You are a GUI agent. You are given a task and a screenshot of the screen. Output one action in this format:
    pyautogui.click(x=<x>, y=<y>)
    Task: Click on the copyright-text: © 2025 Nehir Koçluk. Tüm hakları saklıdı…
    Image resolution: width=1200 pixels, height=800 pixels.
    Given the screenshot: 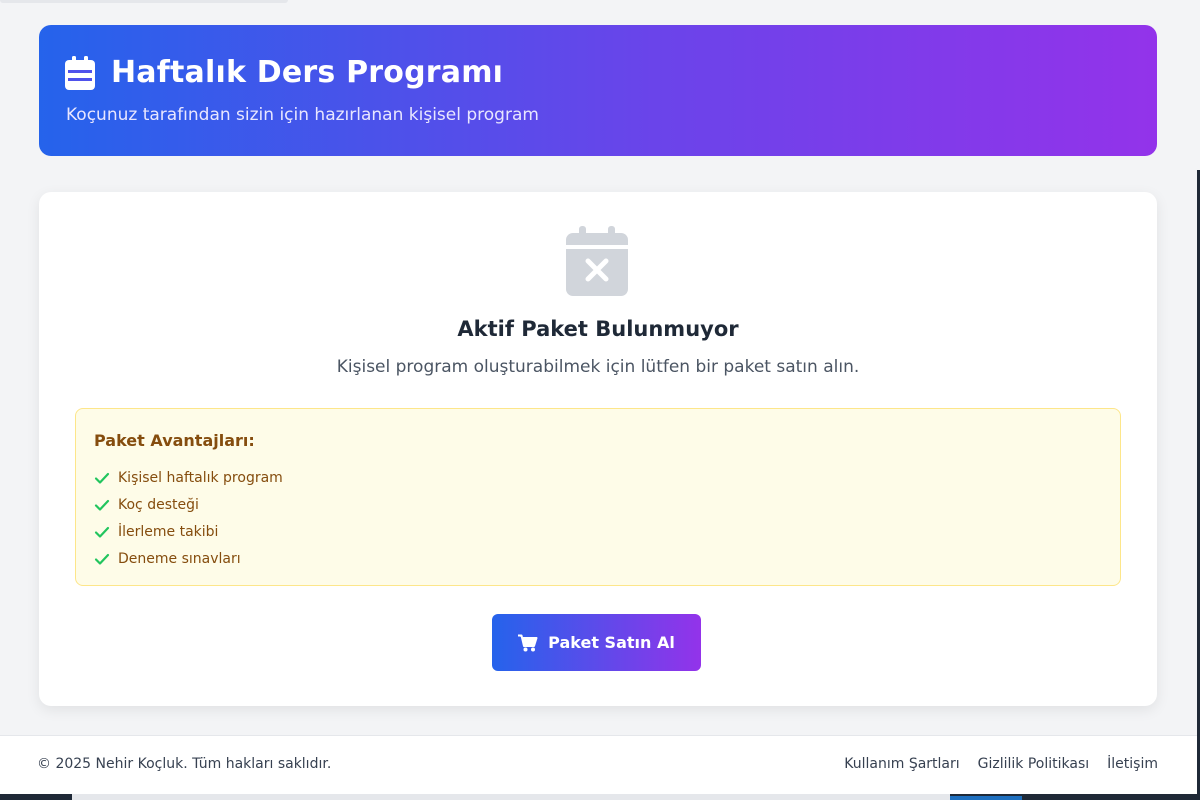 What is the action you would take?
    pyautogui.click(x=184, y=764)
    